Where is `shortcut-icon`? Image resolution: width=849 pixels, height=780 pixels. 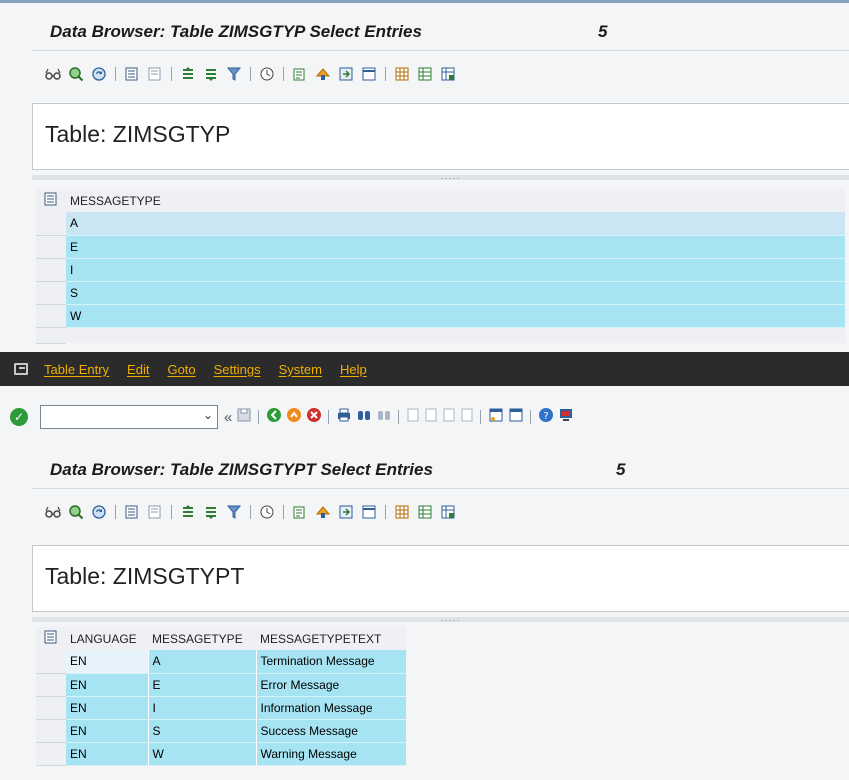
shortcut-icon is located at coordinates (516, 417).